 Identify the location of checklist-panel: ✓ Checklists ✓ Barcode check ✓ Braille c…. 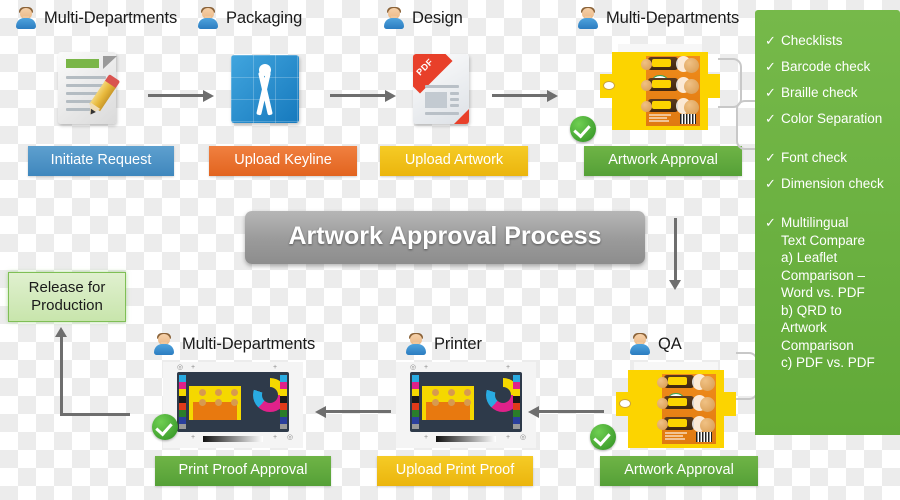
(827, 222).